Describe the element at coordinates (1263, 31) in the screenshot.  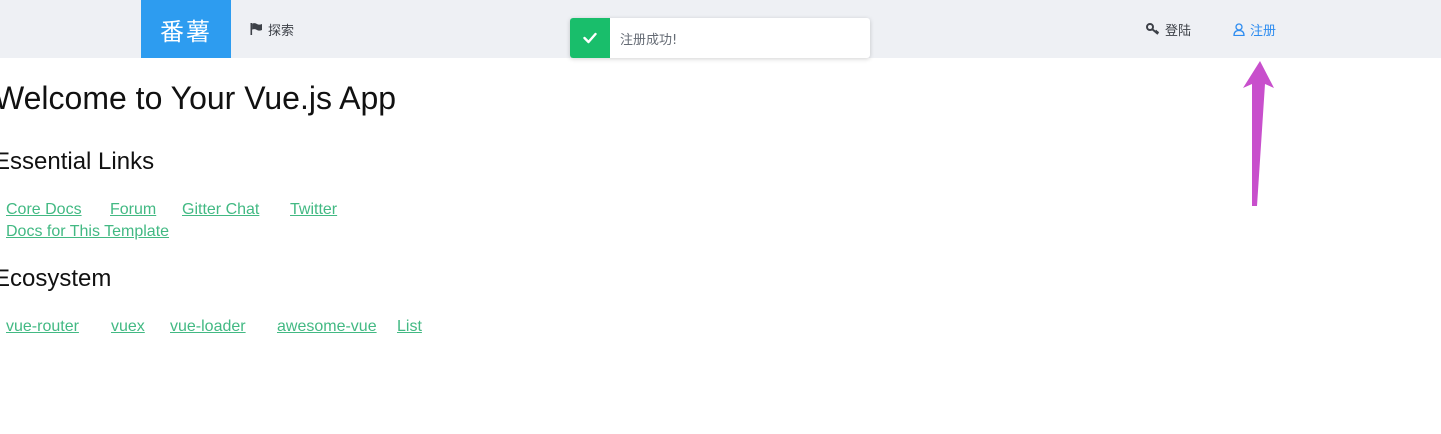
I see `nav-register-label: 注册` at that location.